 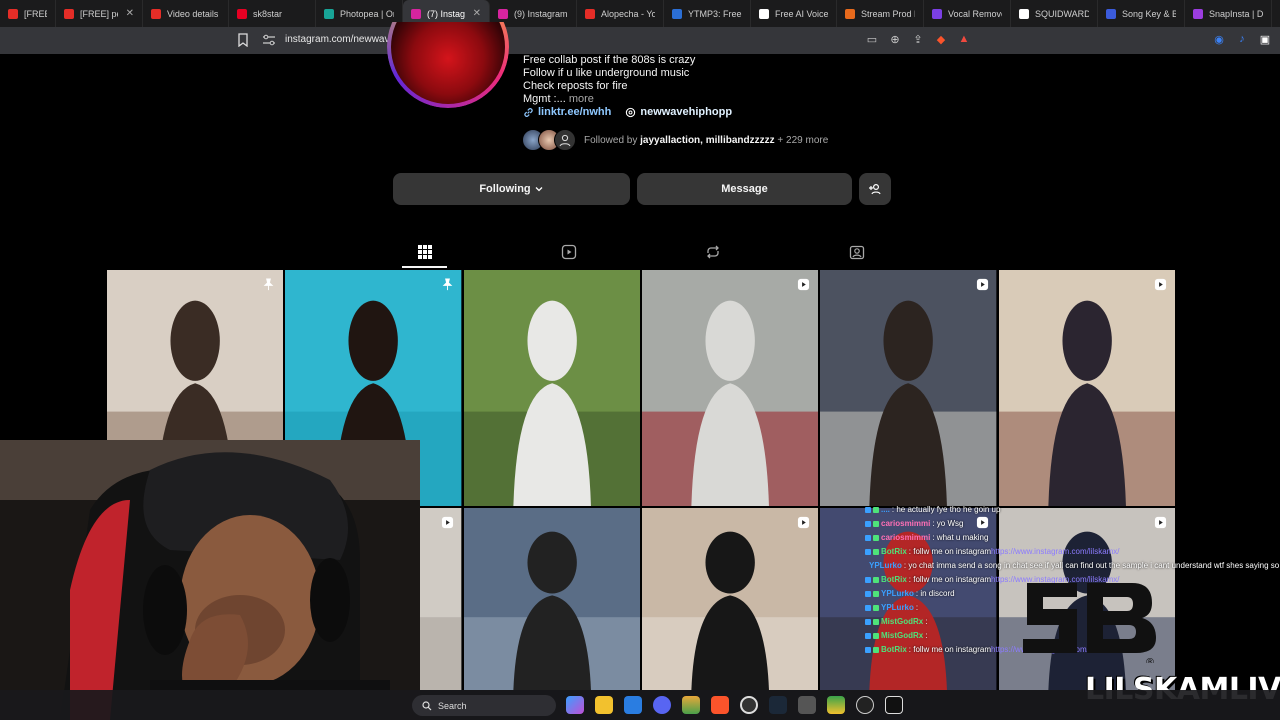 I want to click on tab-title: [FREE] perc, so click(x=99, y=13).